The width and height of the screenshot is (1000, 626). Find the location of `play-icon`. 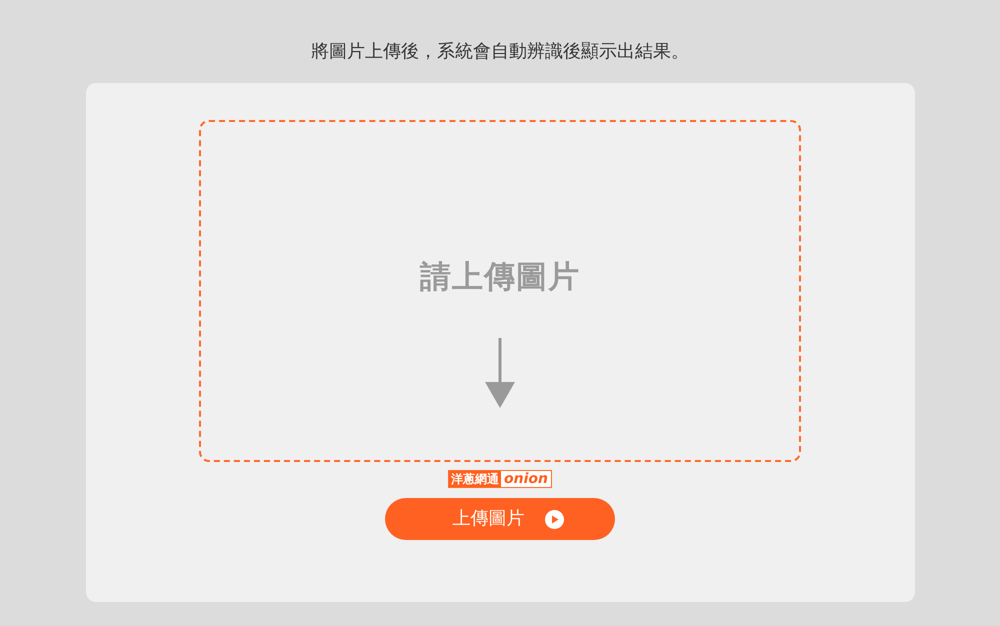

play-icon is located at coordinates (554, 519).